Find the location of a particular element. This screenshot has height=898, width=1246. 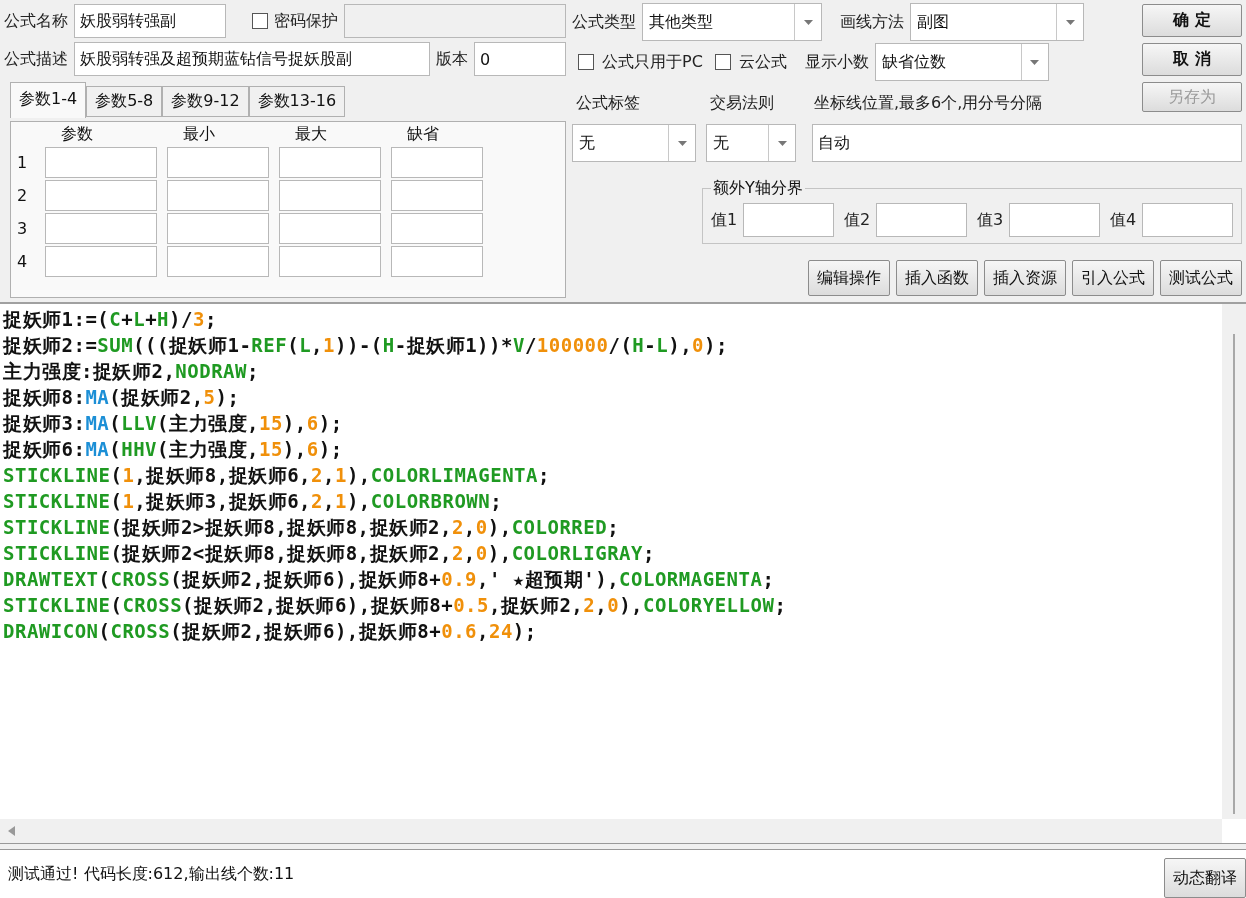

status-message: 测试通过! 代码长度:612,输出线个数:11 is located at coordinates (151, 874).